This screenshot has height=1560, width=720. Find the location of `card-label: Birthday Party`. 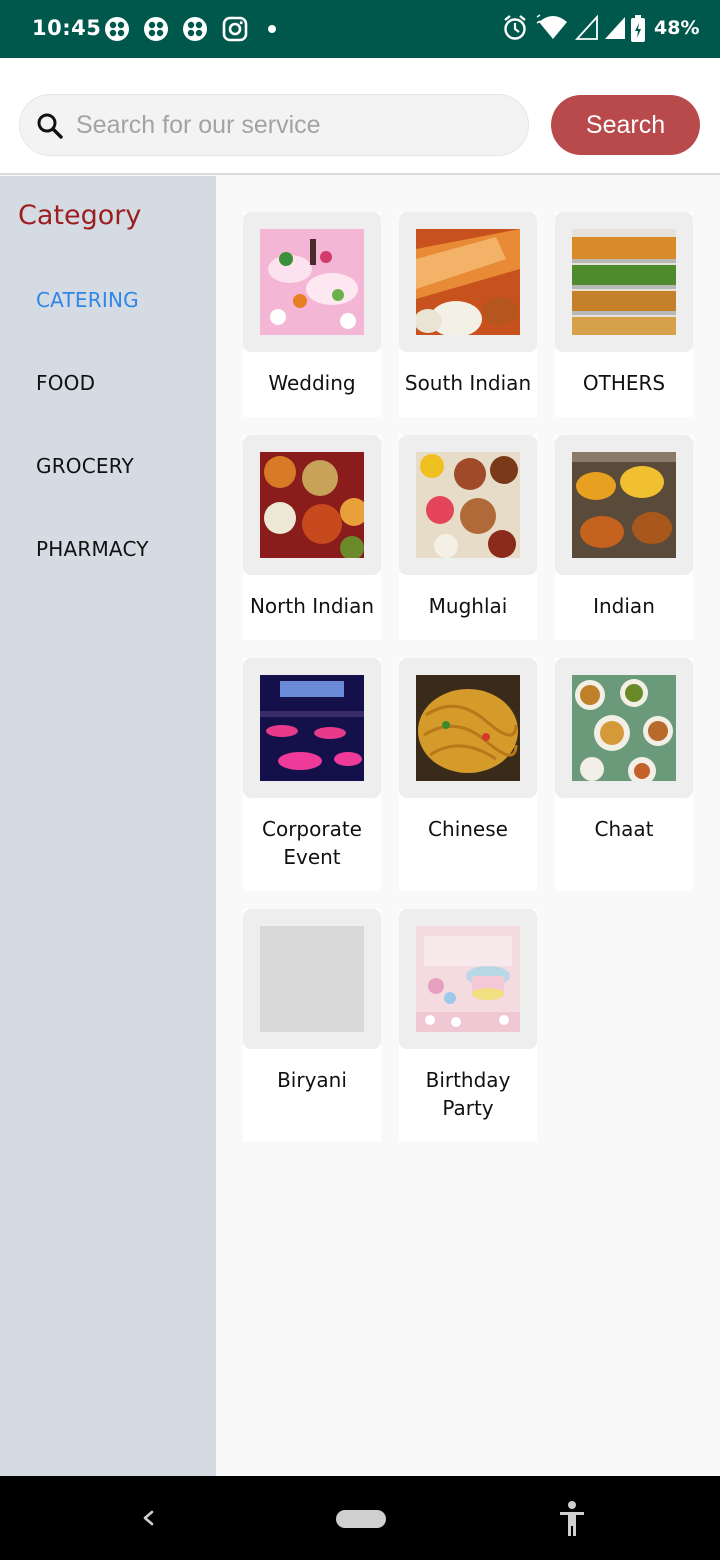

card-label: Birthday Party is located at coordinates (468, 1094).